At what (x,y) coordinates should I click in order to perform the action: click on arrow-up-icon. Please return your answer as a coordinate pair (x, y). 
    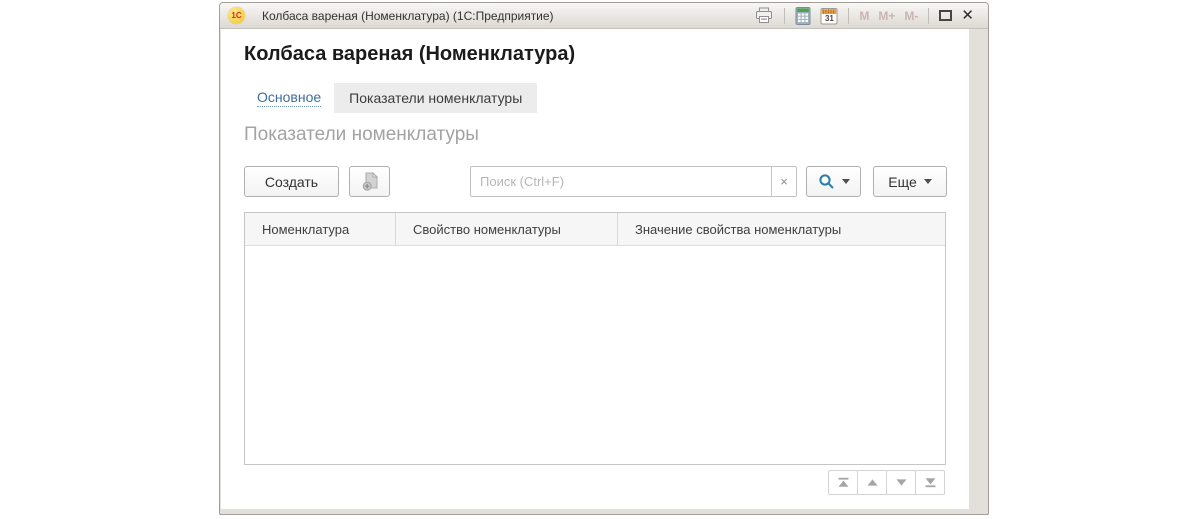
    Looking at the image, I should click on (872, 482).